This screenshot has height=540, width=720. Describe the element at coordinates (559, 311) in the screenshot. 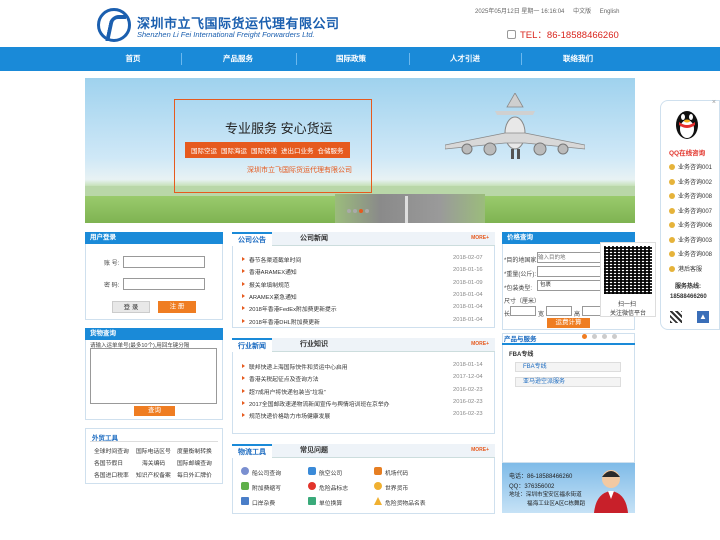

I see `width-input` at that location.